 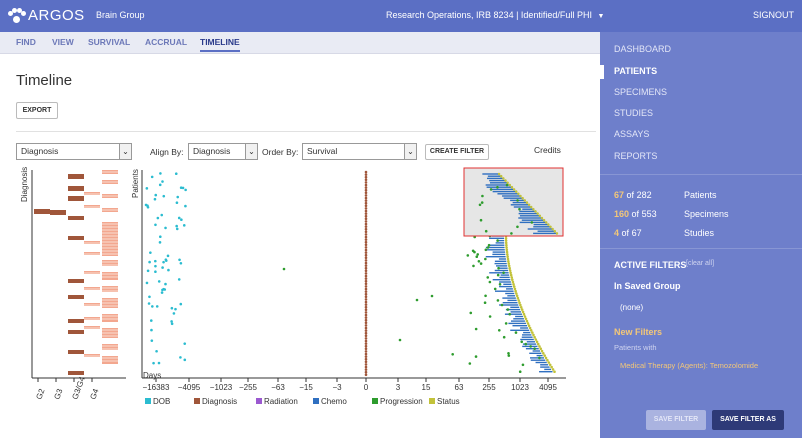 What do you see at coordinates (457, 152) in the screenshot?
I see `create-filter-button: CREATE FILTER` at bounding box center [457, 152].